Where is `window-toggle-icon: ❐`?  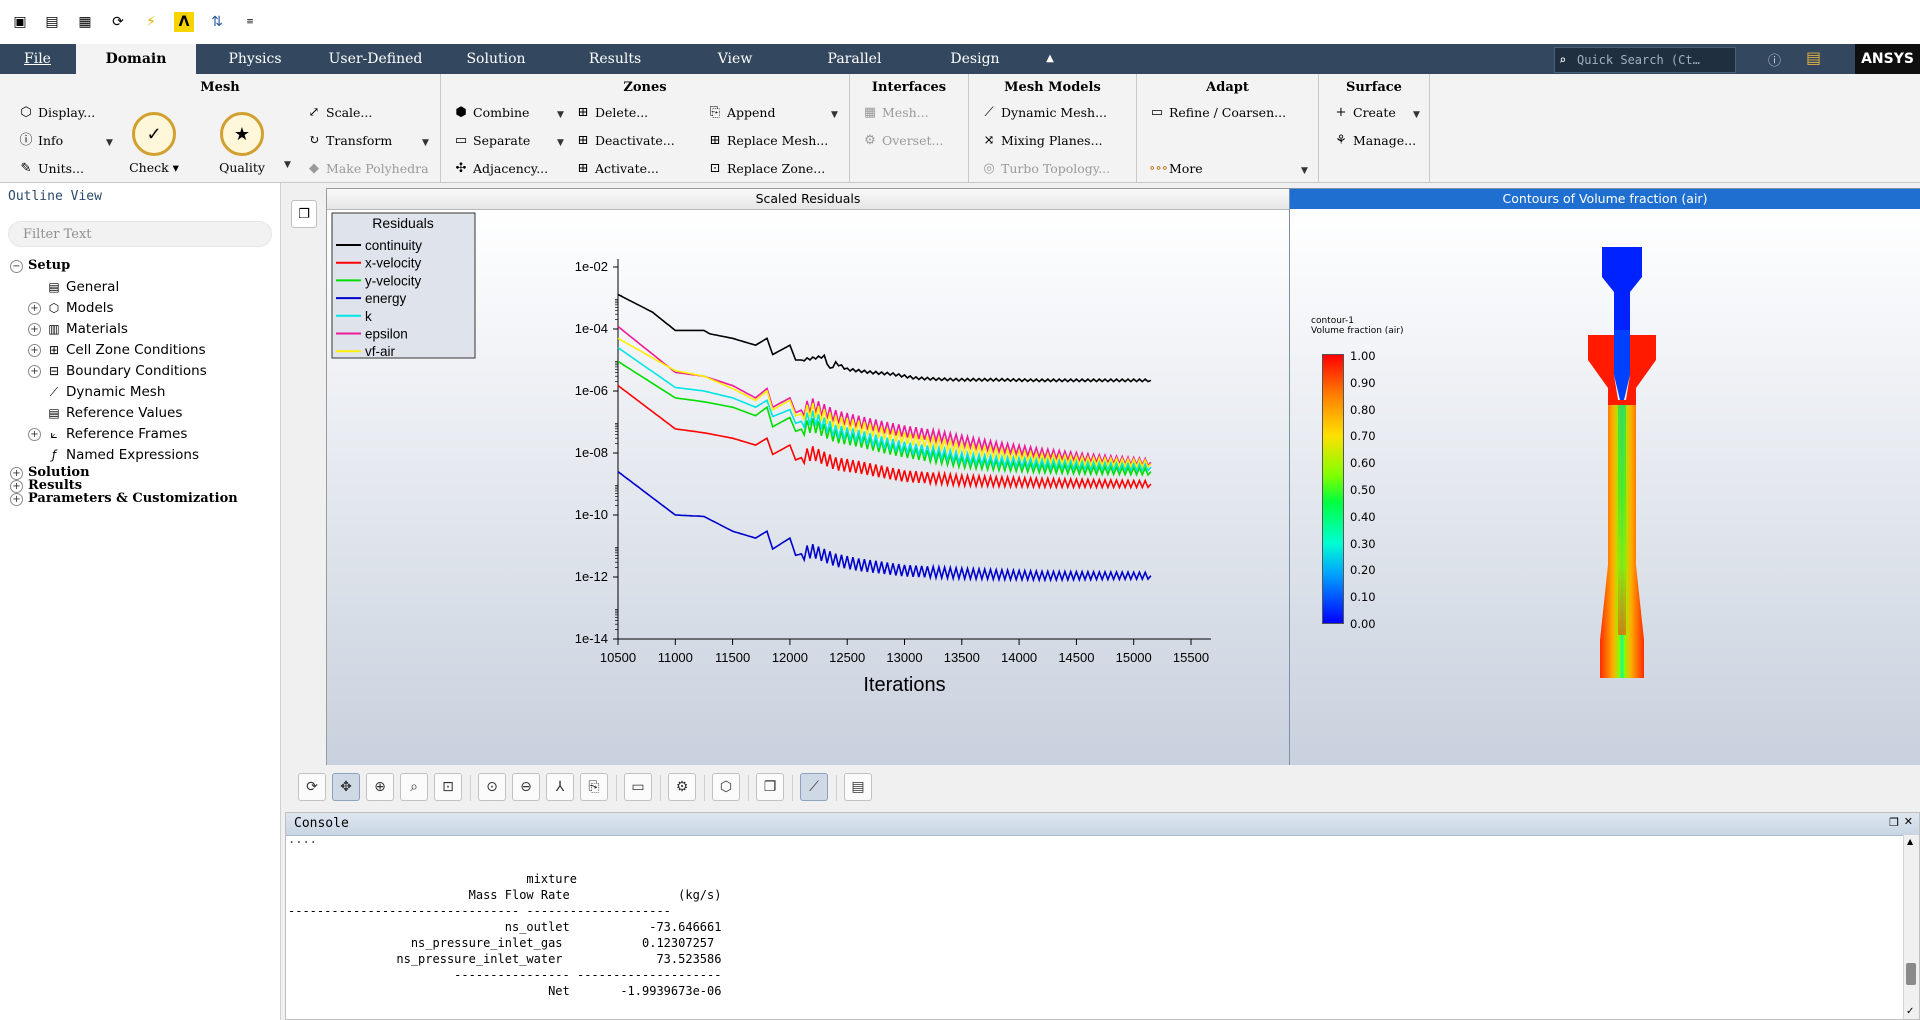
window-toggle-icon: ❐ is located at coordinates (304, 214).